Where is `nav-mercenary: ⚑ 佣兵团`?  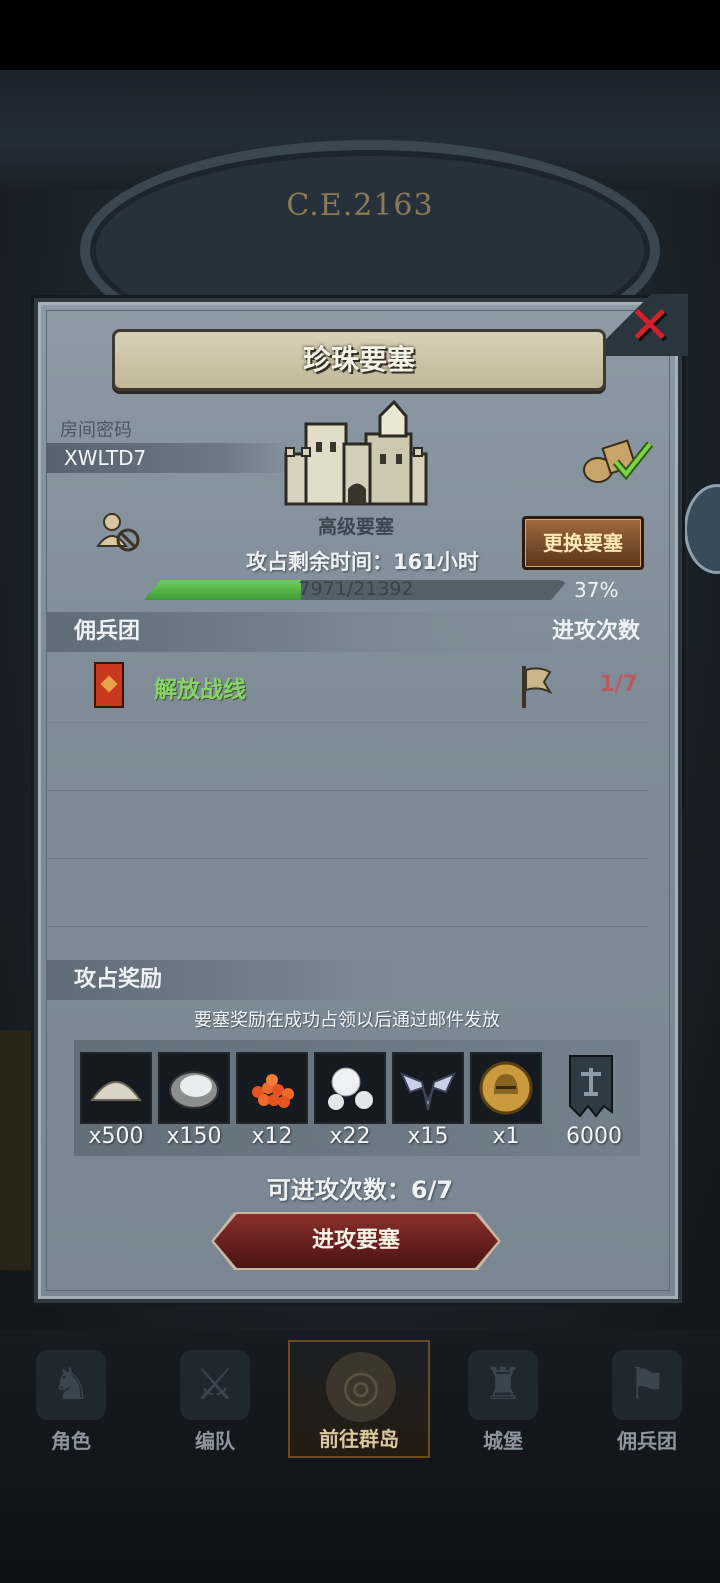 nav-mercenary: ⚑ 佣兵团 is located at coordinates (647, 1399).